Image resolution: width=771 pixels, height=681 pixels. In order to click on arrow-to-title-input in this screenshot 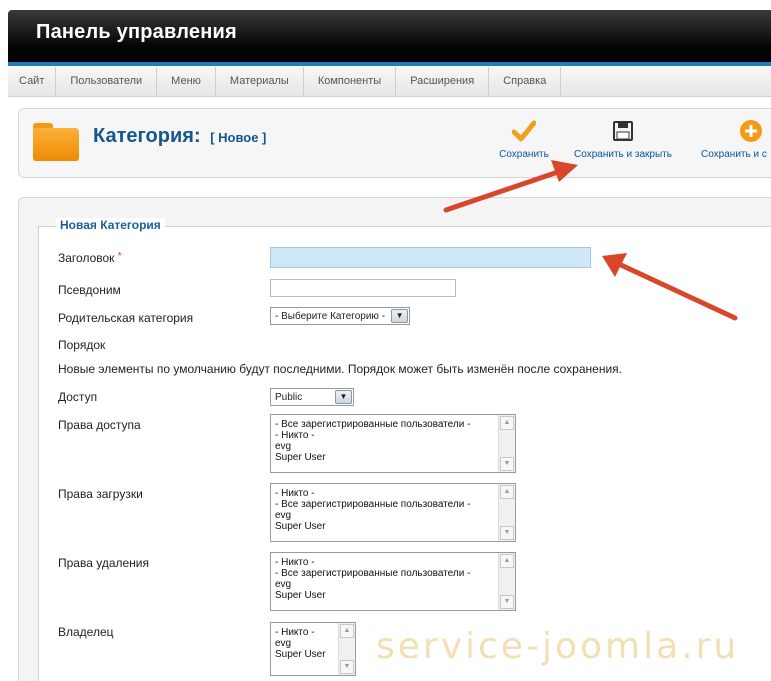, I will do `click(670, 287)`.